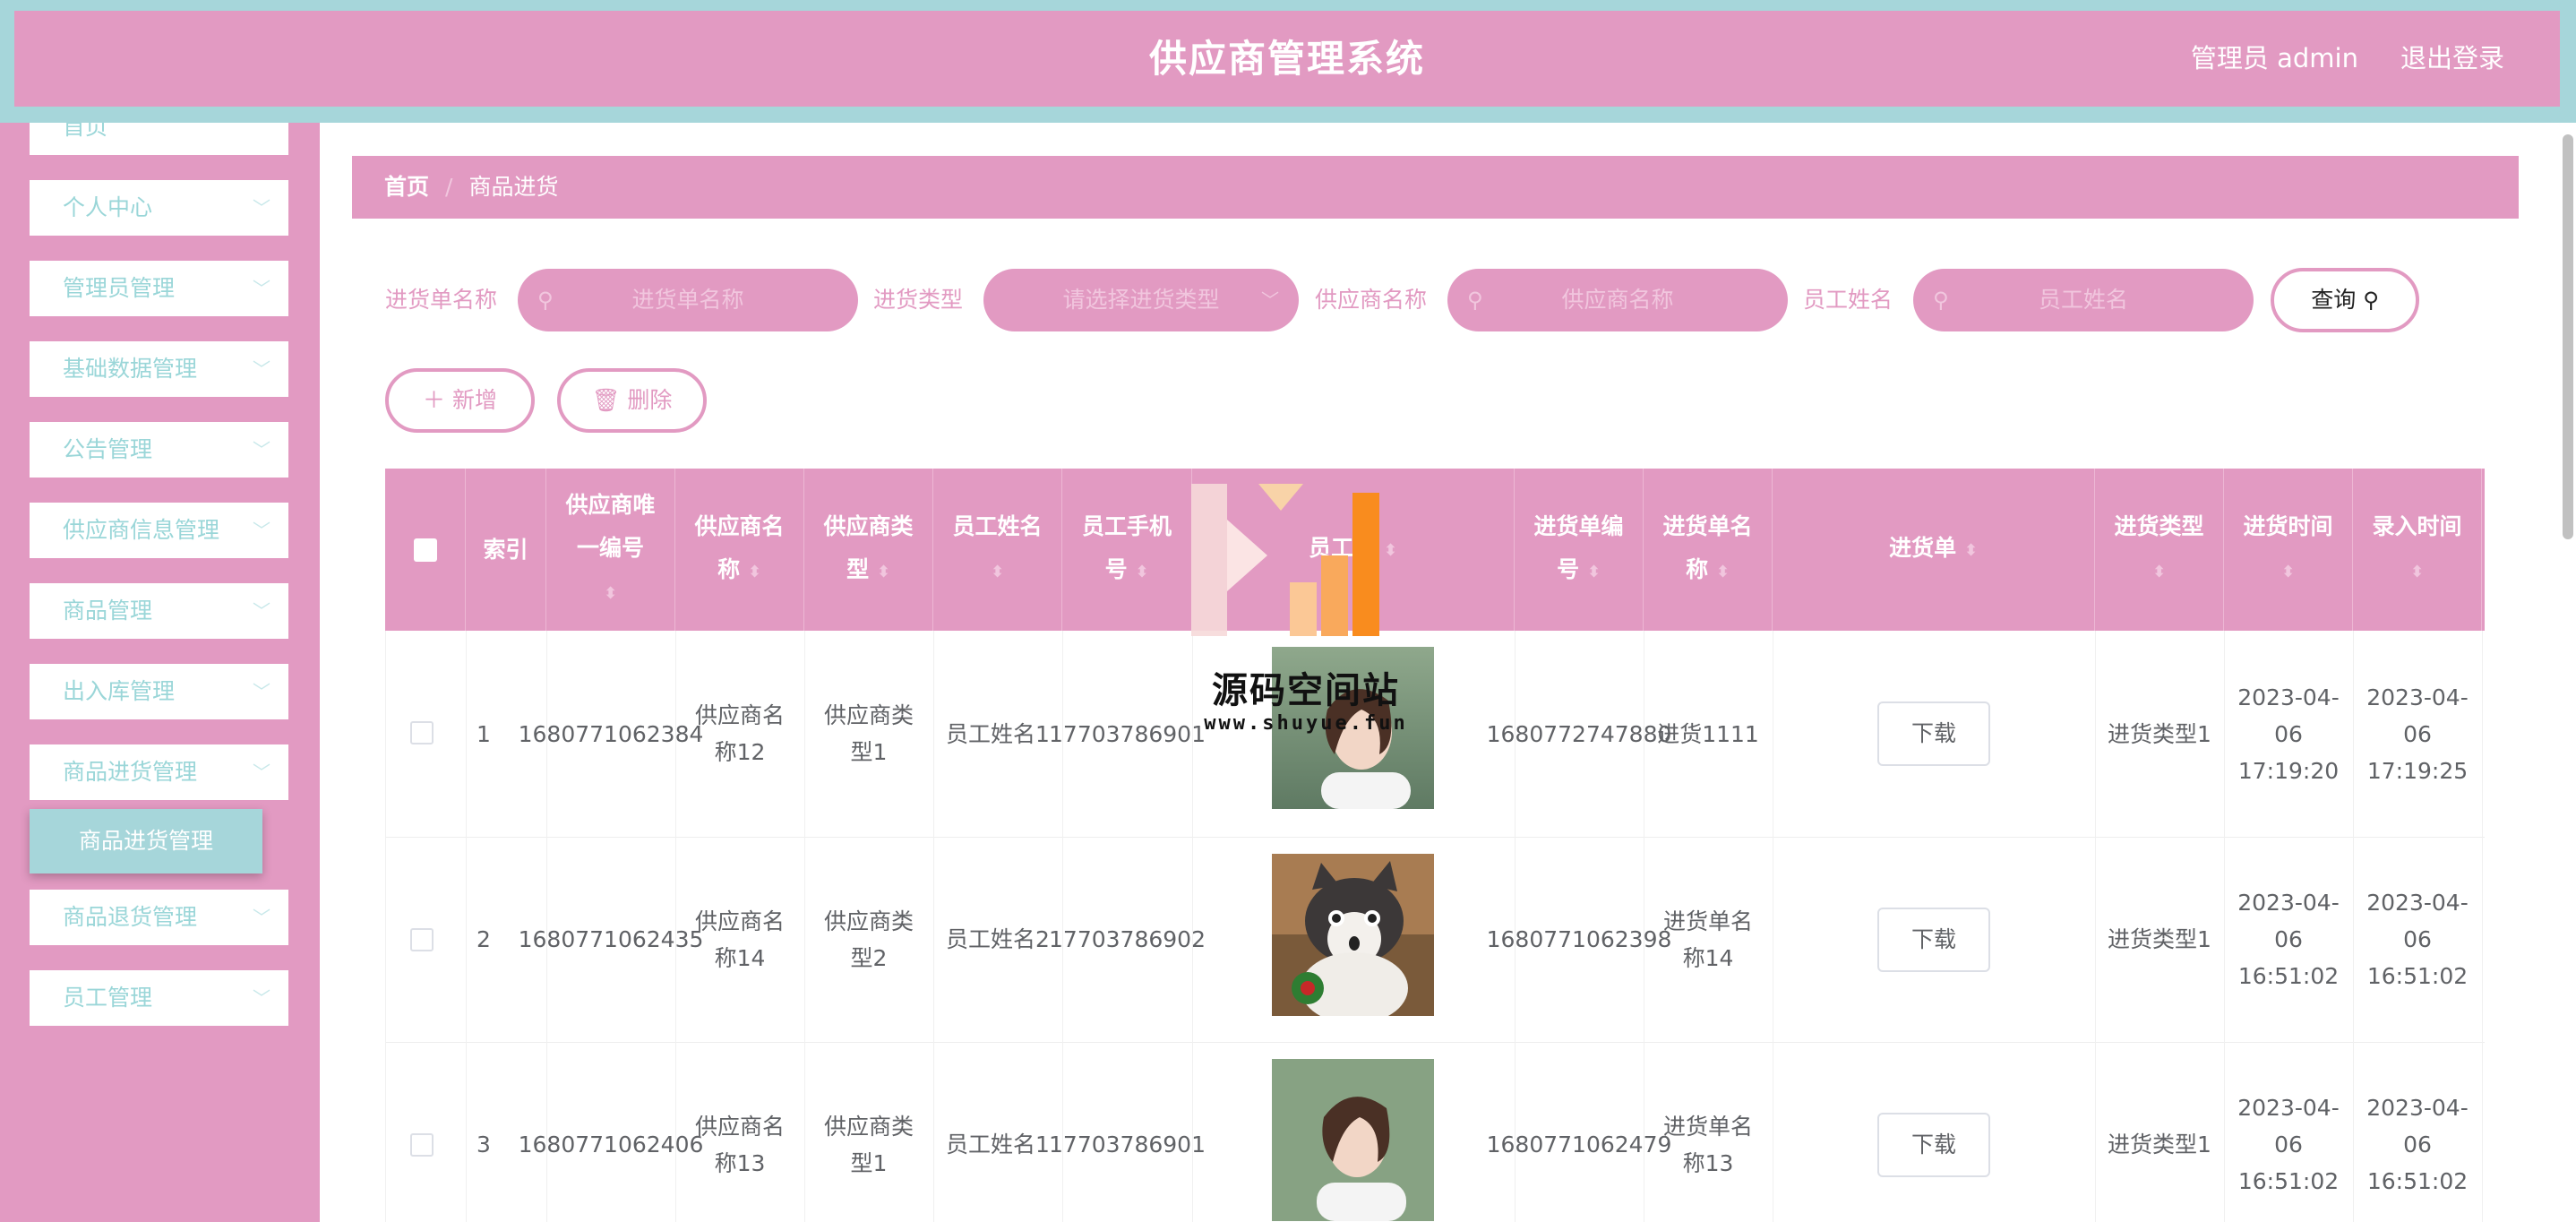 This screenshot has width=2576, height=1222. Describe the element at coordinates (868, 939) in the screenshot. I see `cell-supplier-type: 供应商类型2` at that location.